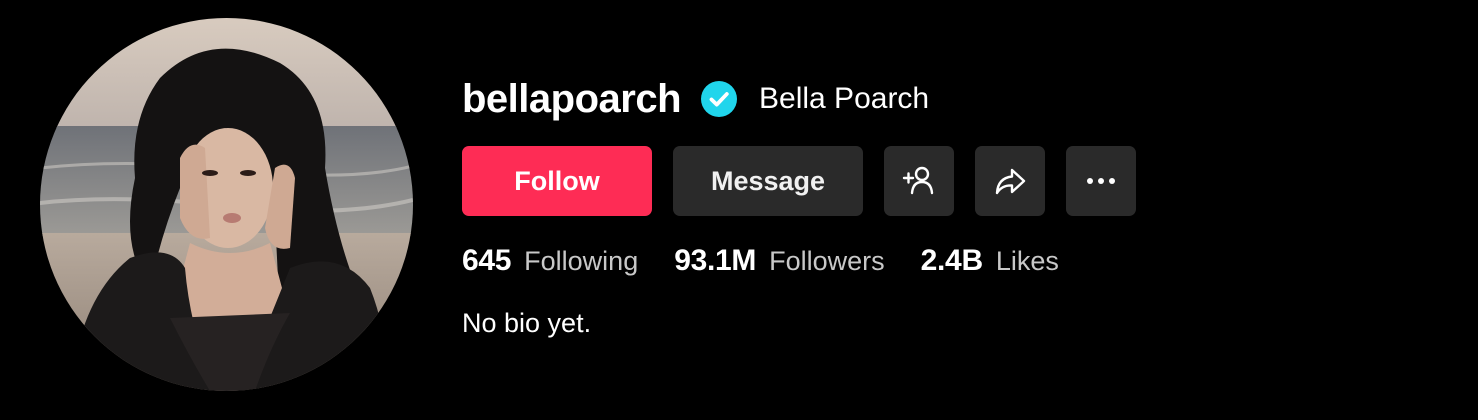 The width and height of the screenshot is (1478, 420). I want to click on followers-label: Followers, so click(827, 261).